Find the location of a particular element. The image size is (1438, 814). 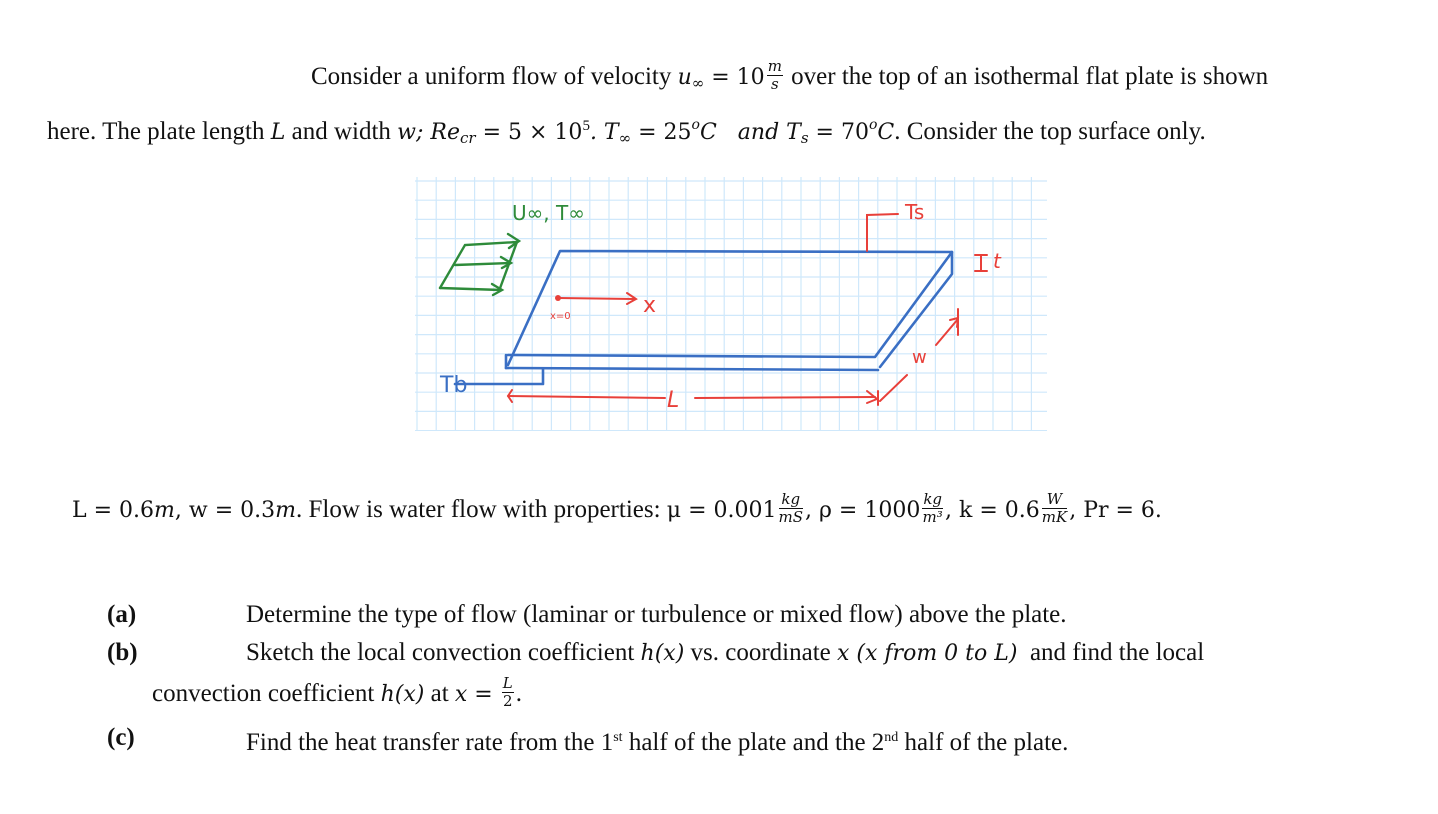

surface-temp-value: = 70 is located at coordinates (838, 132).